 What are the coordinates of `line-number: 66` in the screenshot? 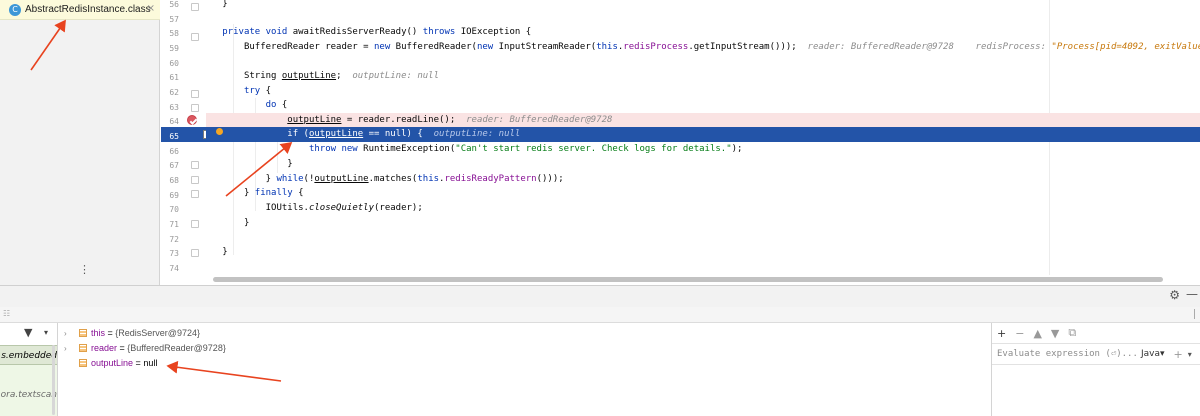 It's located at (170, 151).